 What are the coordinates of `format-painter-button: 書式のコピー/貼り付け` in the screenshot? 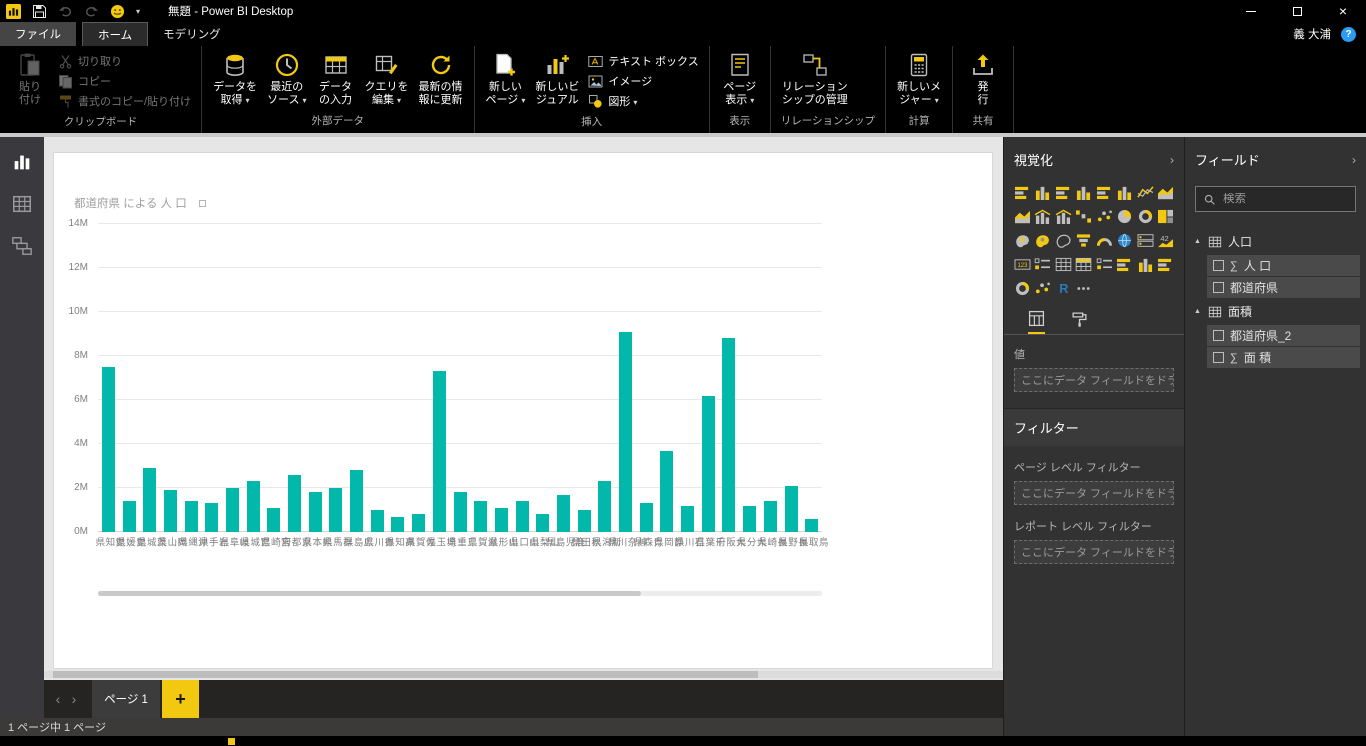 It's located at (124, 101).